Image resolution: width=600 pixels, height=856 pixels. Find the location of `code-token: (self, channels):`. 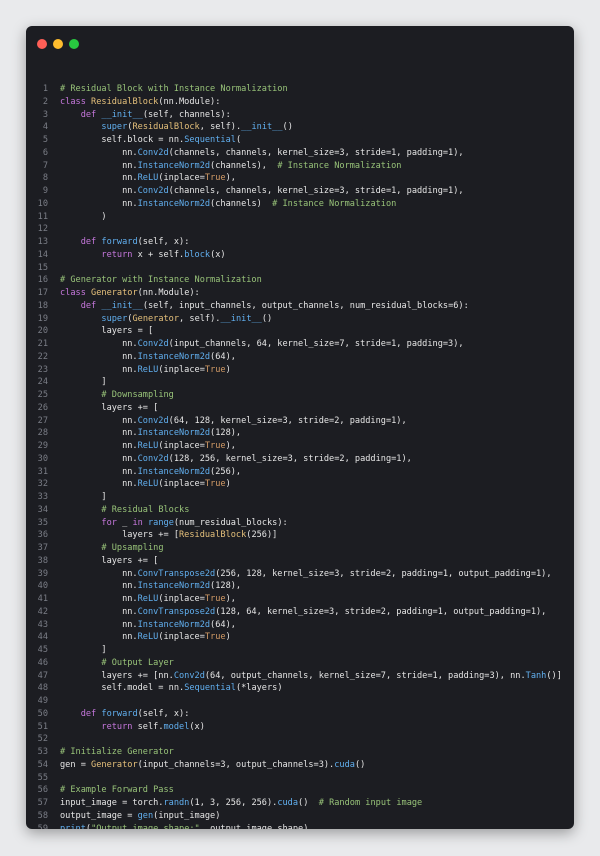

code-token: (self, channels): is located at coordinates (186, 114).